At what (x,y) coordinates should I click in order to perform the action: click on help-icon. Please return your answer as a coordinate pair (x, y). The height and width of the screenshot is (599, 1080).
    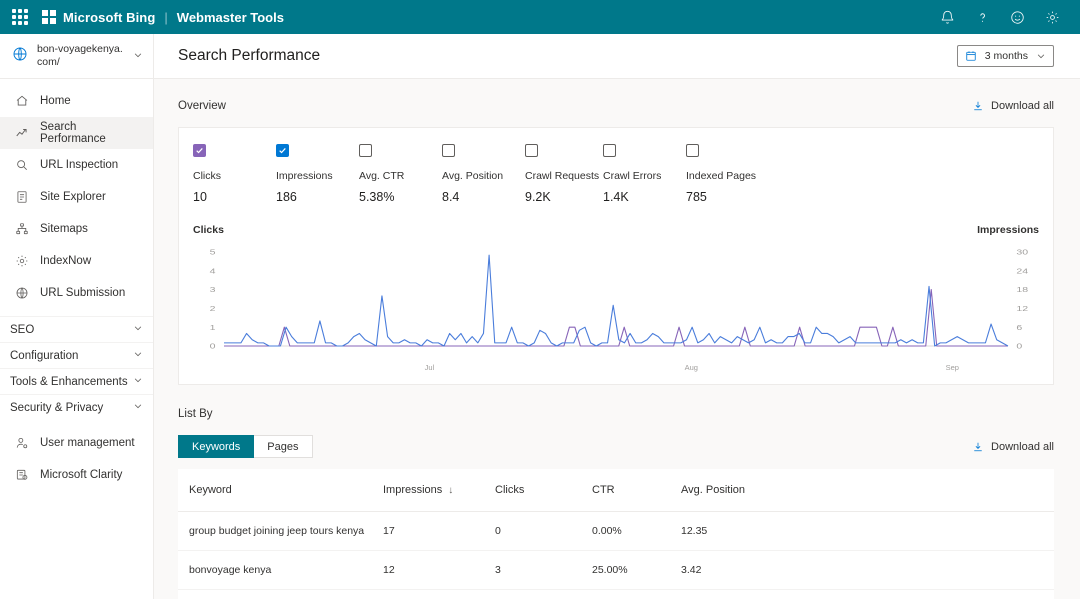
    Looking at the image, I should click on (982, 17).